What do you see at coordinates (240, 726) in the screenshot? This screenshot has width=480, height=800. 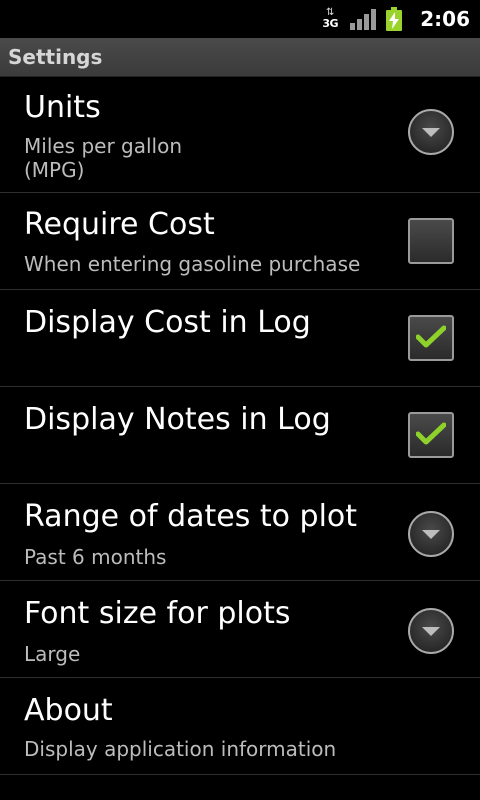 I see `pref-about: About Display application information` at bounding box center [240, 726].